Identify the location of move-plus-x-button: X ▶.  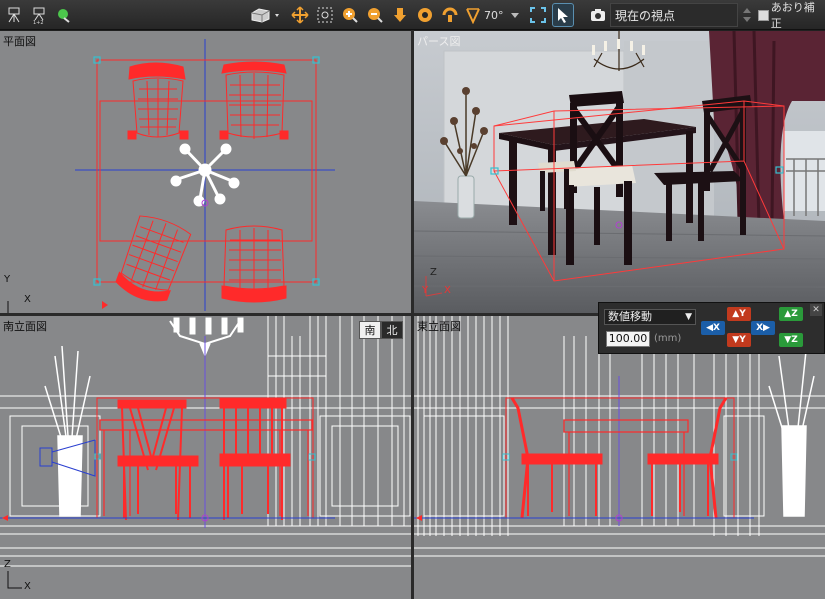
(763, 328).